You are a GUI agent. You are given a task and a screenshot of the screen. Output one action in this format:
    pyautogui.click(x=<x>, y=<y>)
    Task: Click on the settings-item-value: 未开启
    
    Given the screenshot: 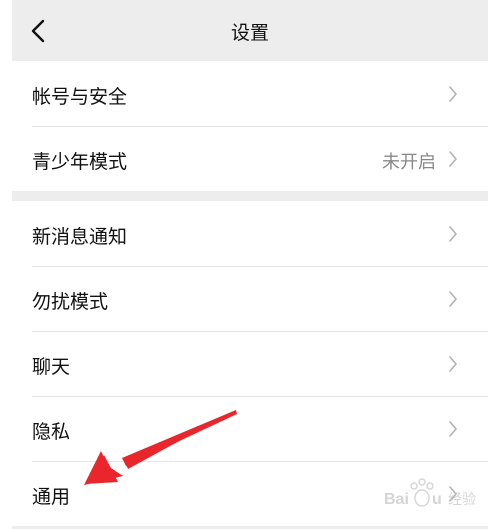 What is the action you would take?
    pyautogui.click(x=409, y=162)
    